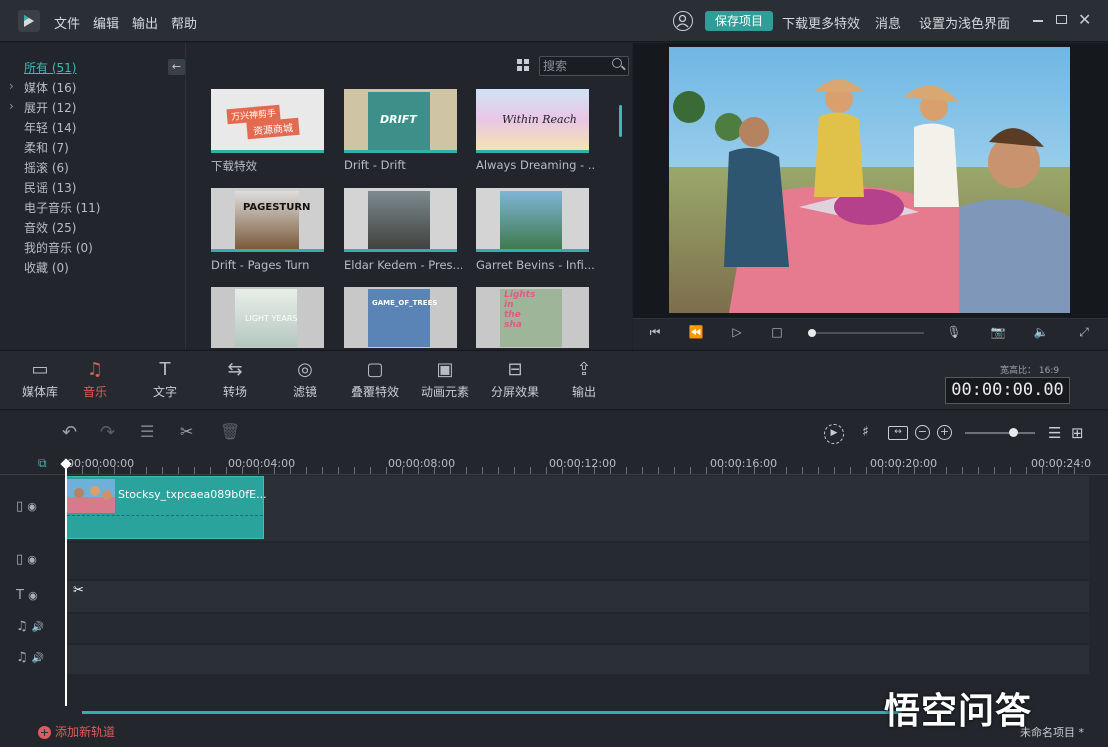 Image resolution: width=1108 pixels, height=747 pixels. I want to click on microphone-icon: 🎙, so click(954, 333).